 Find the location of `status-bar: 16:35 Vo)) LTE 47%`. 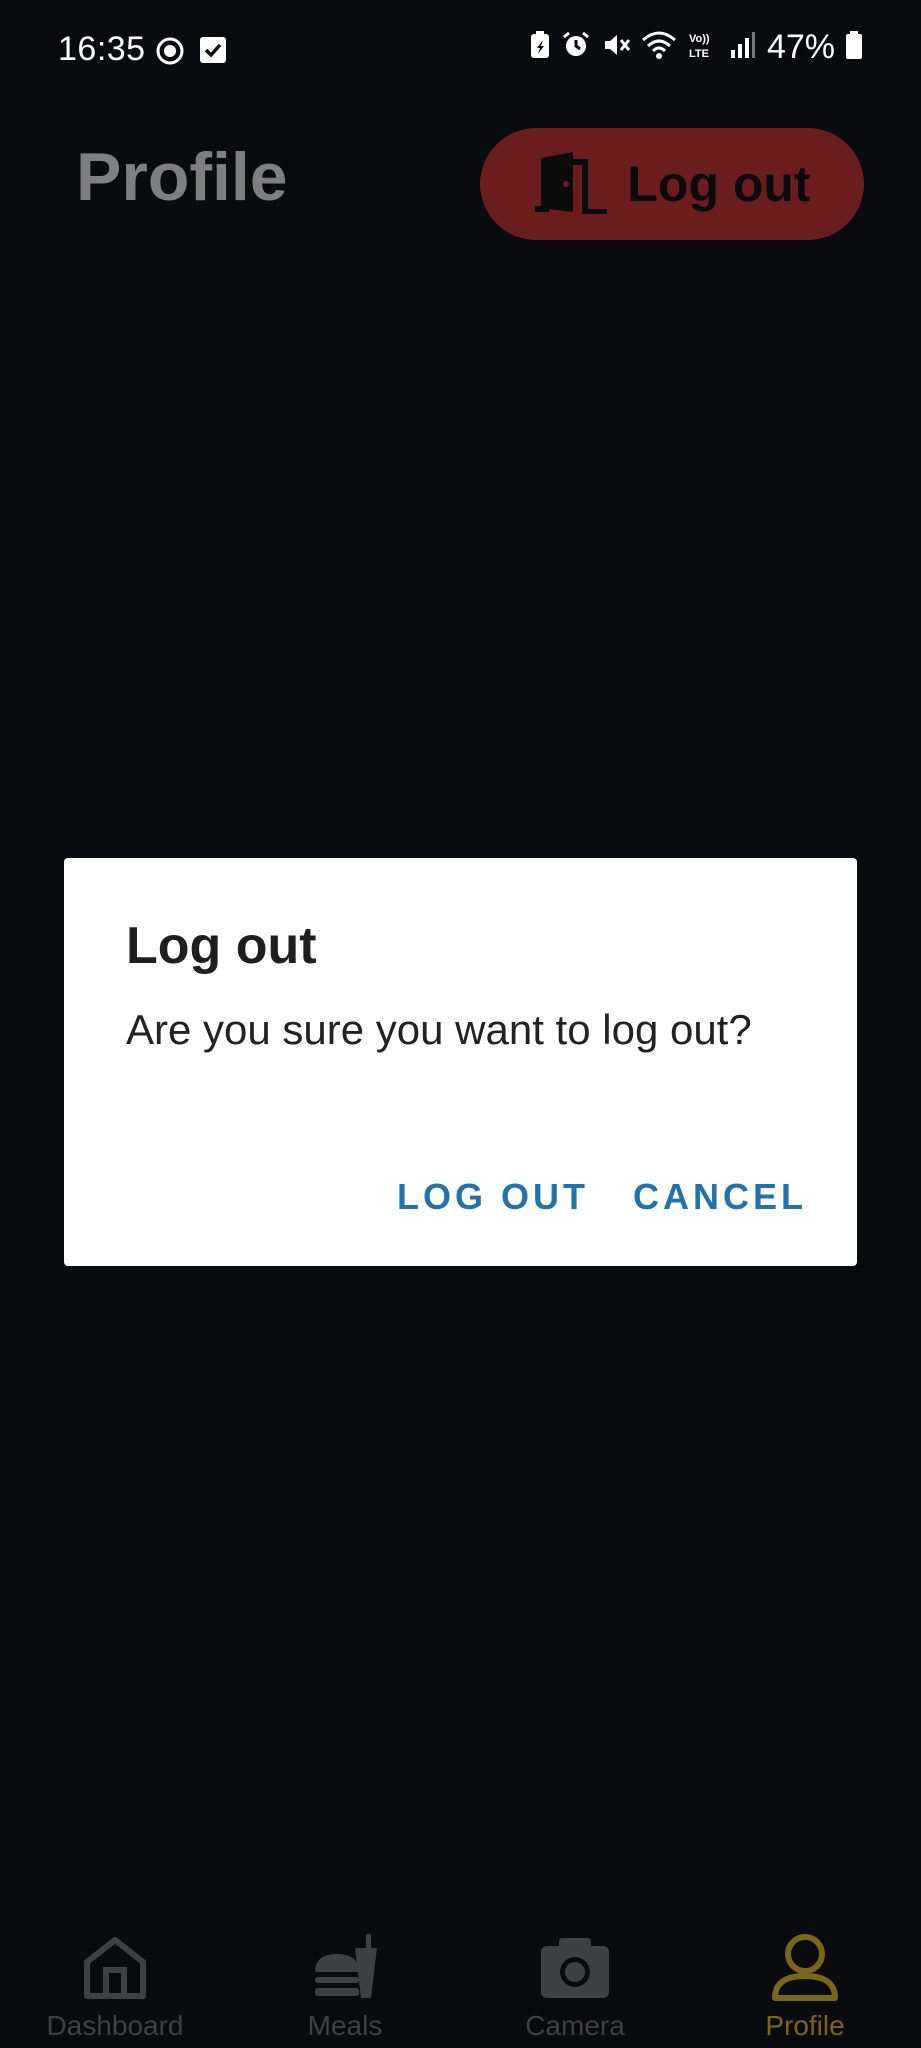

status-bar: 16:35 Vo)) LTE 47% is located at coordinates (460, 52).